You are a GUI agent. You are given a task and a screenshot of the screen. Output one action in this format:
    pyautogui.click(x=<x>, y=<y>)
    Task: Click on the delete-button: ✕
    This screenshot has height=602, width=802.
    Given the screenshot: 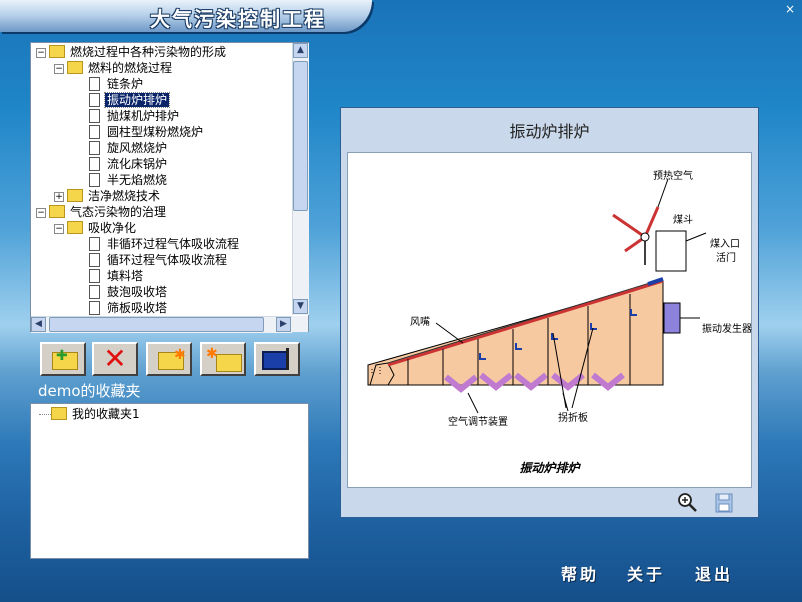 What is the action you would take?
    pyautogui.click(x=115, y=359)
    